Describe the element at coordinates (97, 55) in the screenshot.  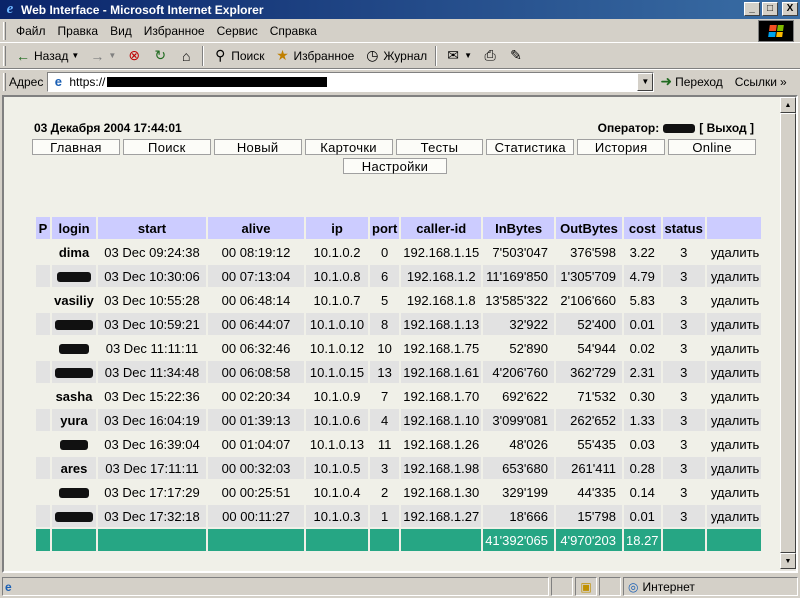
I see `forward-arrow-icon: →` at that location.